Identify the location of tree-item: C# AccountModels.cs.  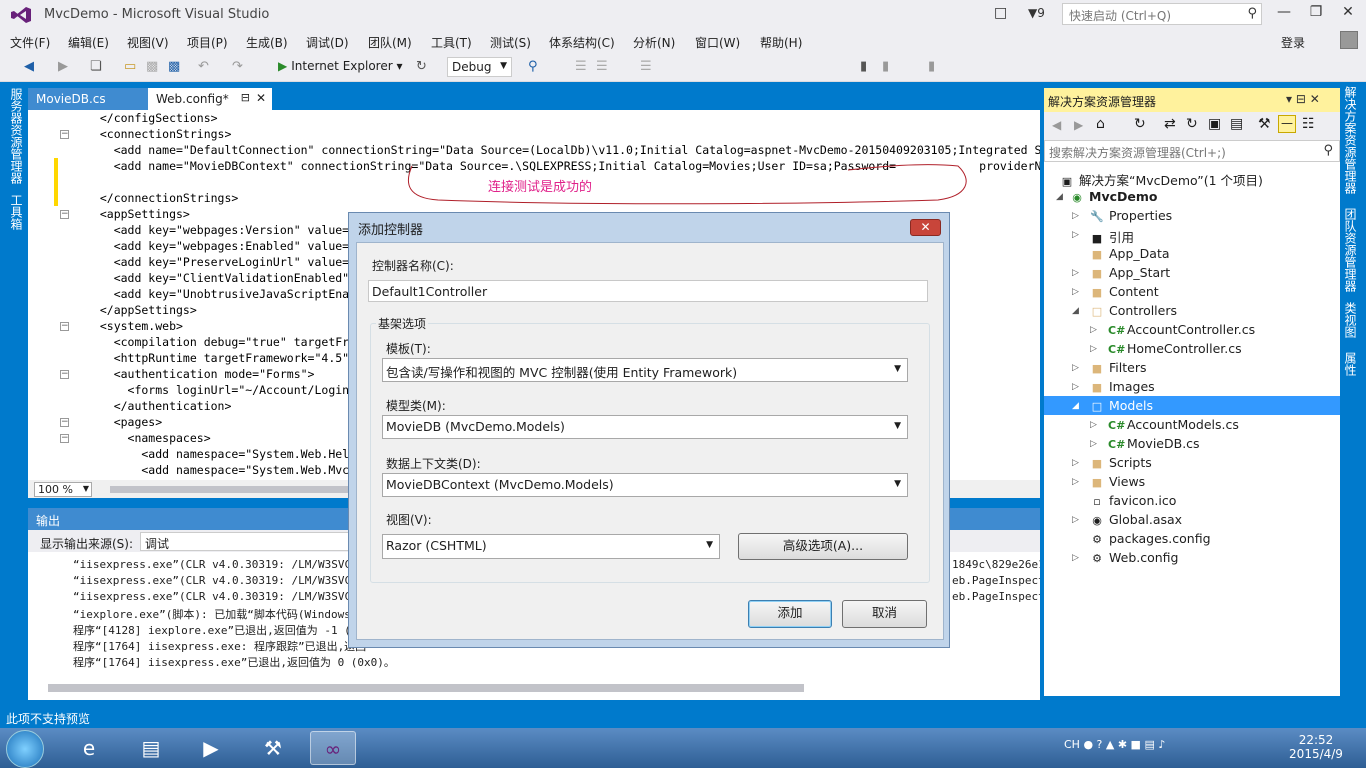
(1173, 424).